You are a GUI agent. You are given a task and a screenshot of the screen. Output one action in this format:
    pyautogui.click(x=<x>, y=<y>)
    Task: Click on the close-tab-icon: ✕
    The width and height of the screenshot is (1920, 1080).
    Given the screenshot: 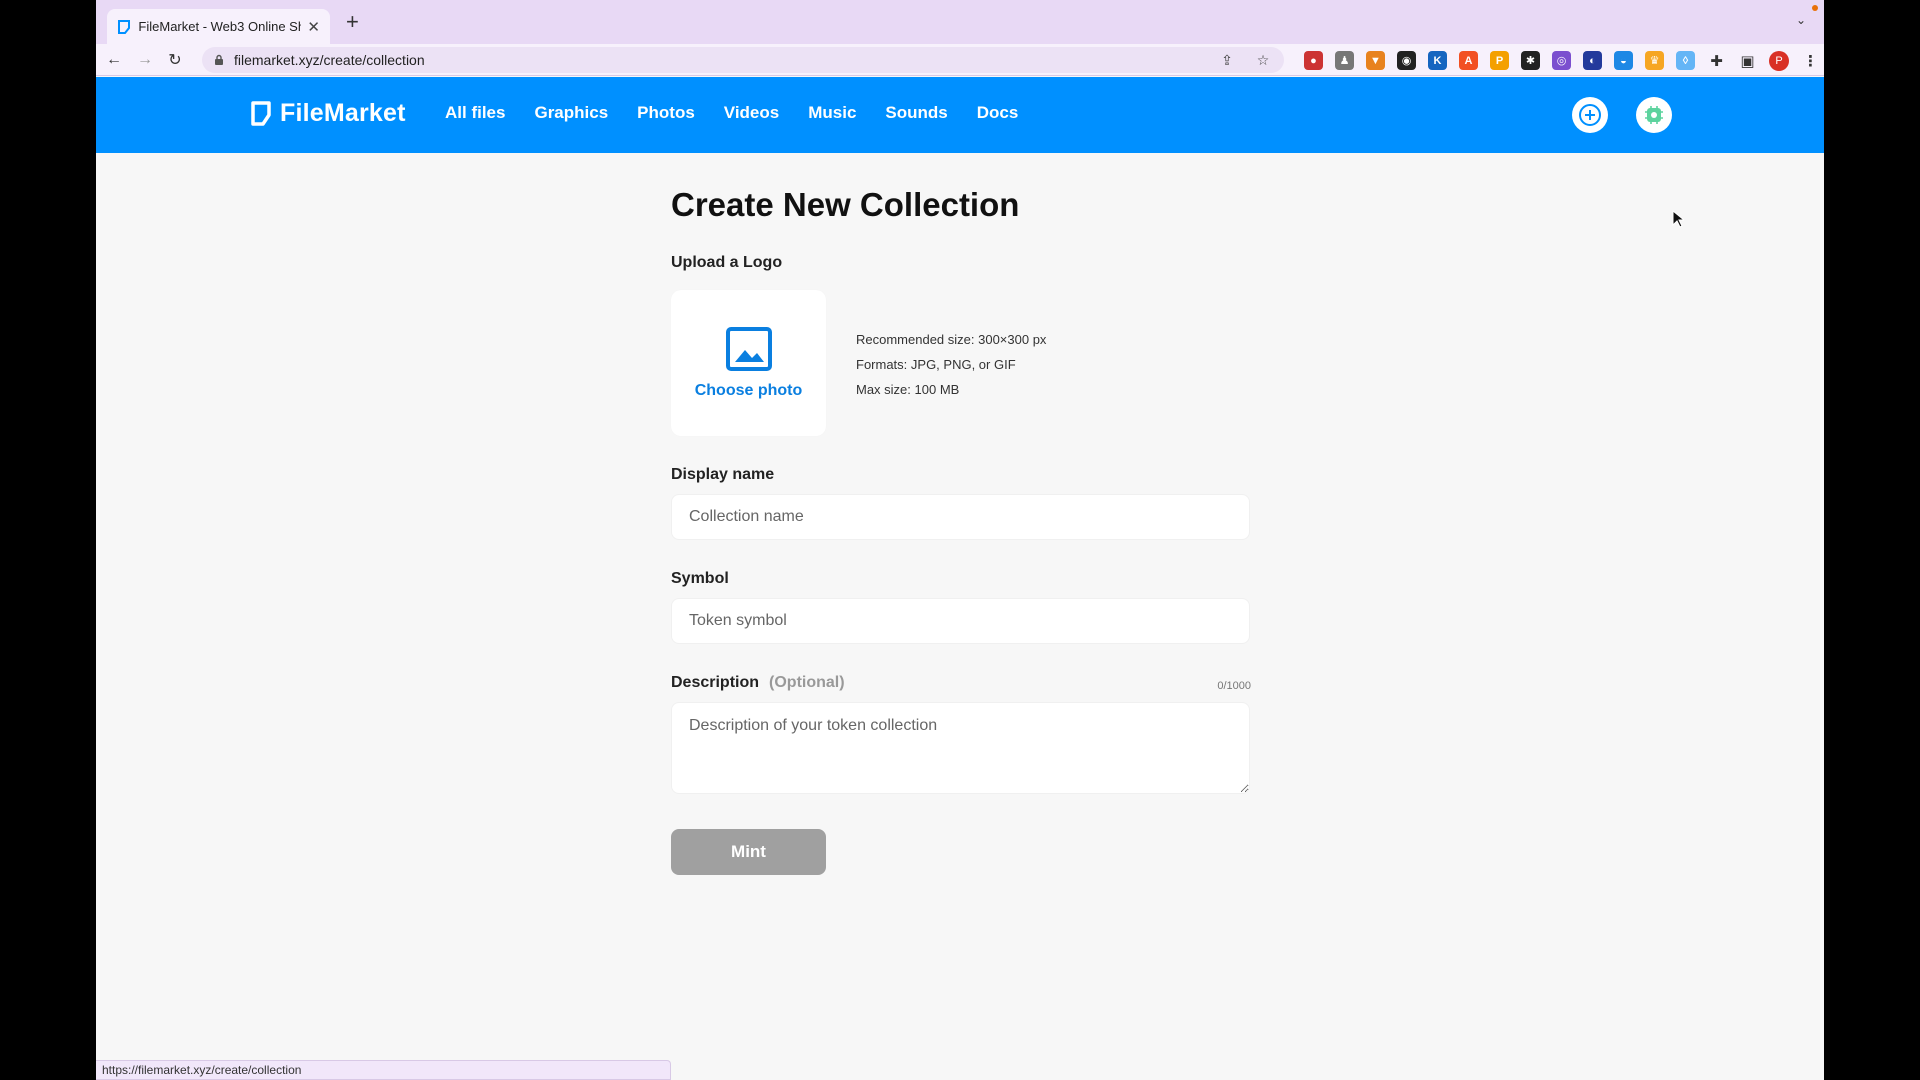 What is the action you would take?
    pyautogui.click(x=313, y=27)
    